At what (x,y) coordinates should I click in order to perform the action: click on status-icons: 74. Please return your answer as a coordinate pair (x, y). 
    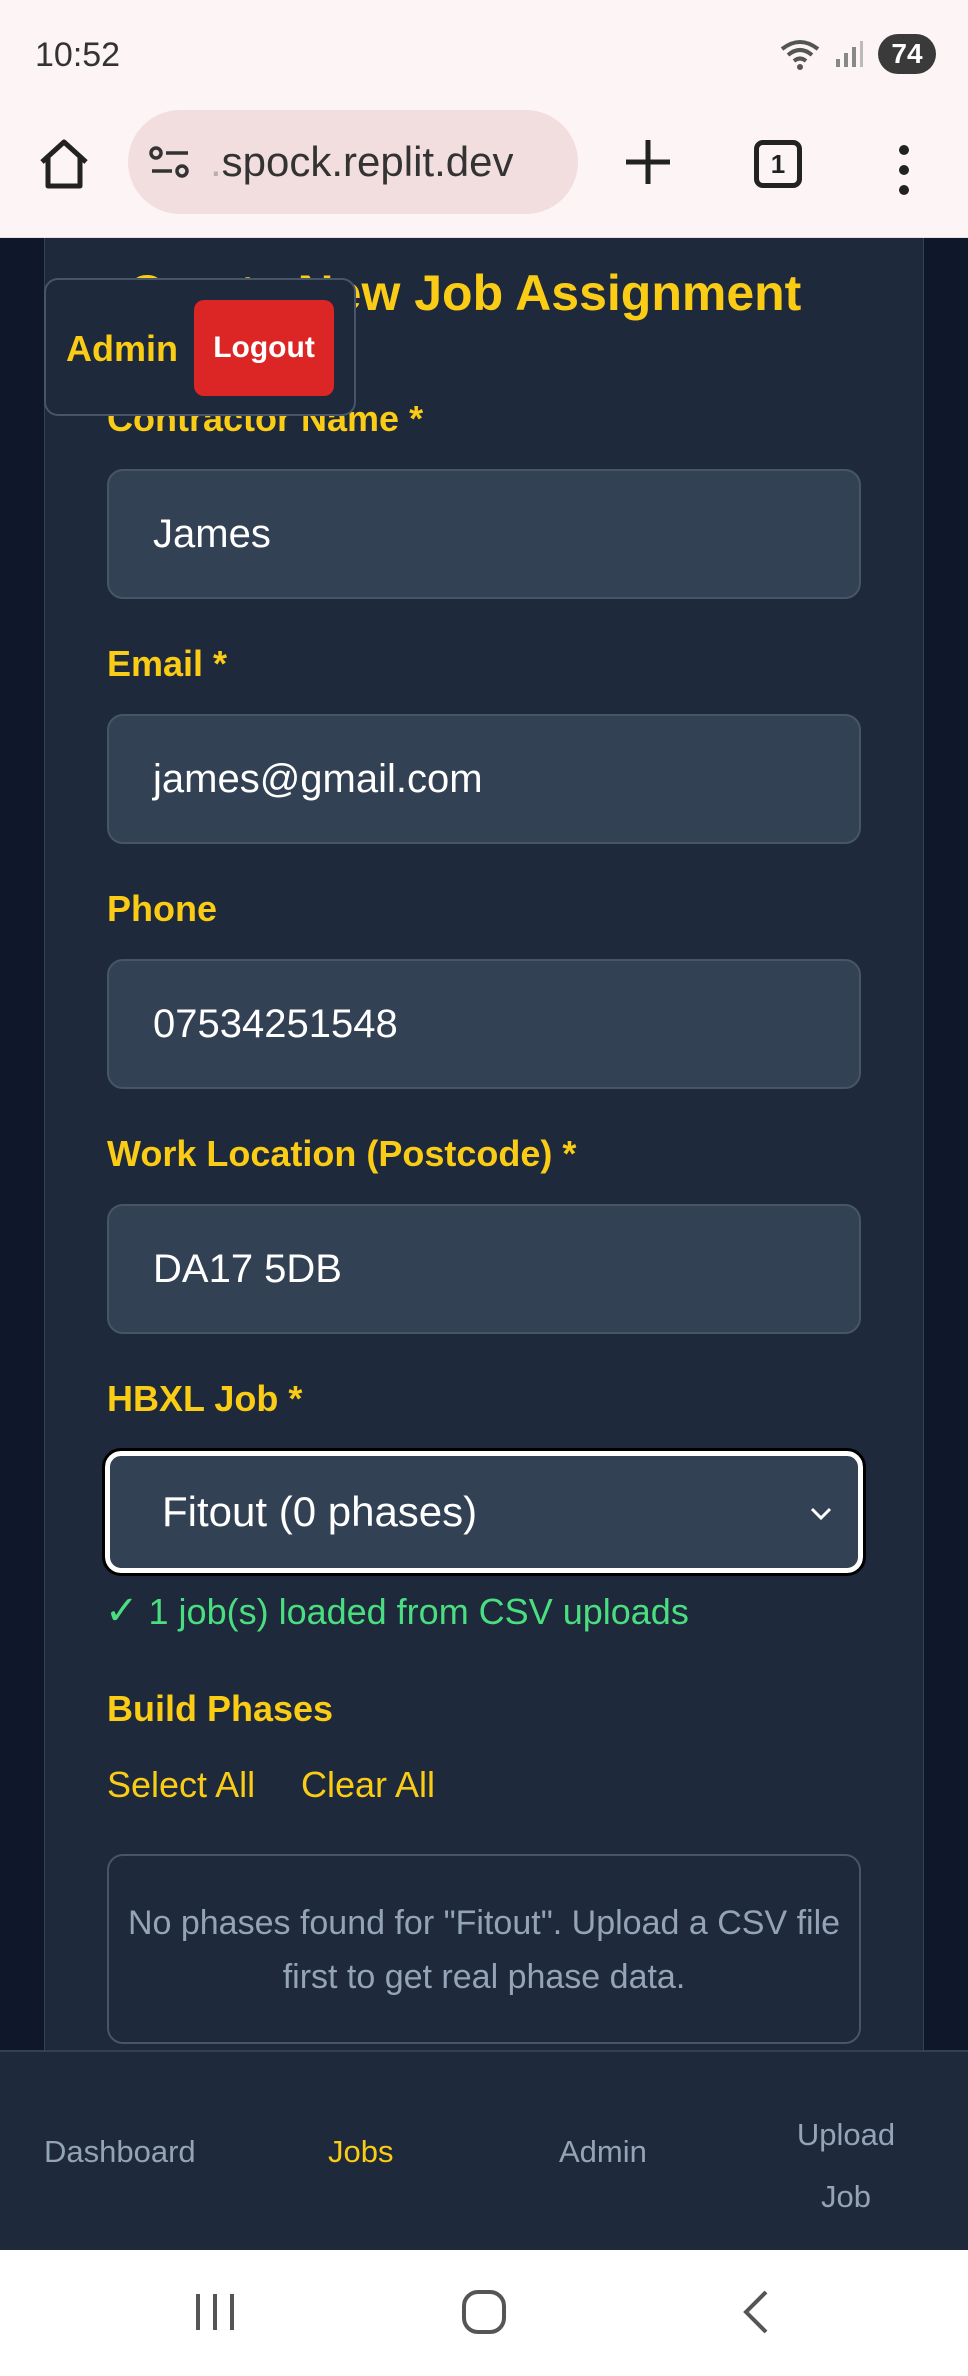
    Looking at the image, I should click on (858, 54).